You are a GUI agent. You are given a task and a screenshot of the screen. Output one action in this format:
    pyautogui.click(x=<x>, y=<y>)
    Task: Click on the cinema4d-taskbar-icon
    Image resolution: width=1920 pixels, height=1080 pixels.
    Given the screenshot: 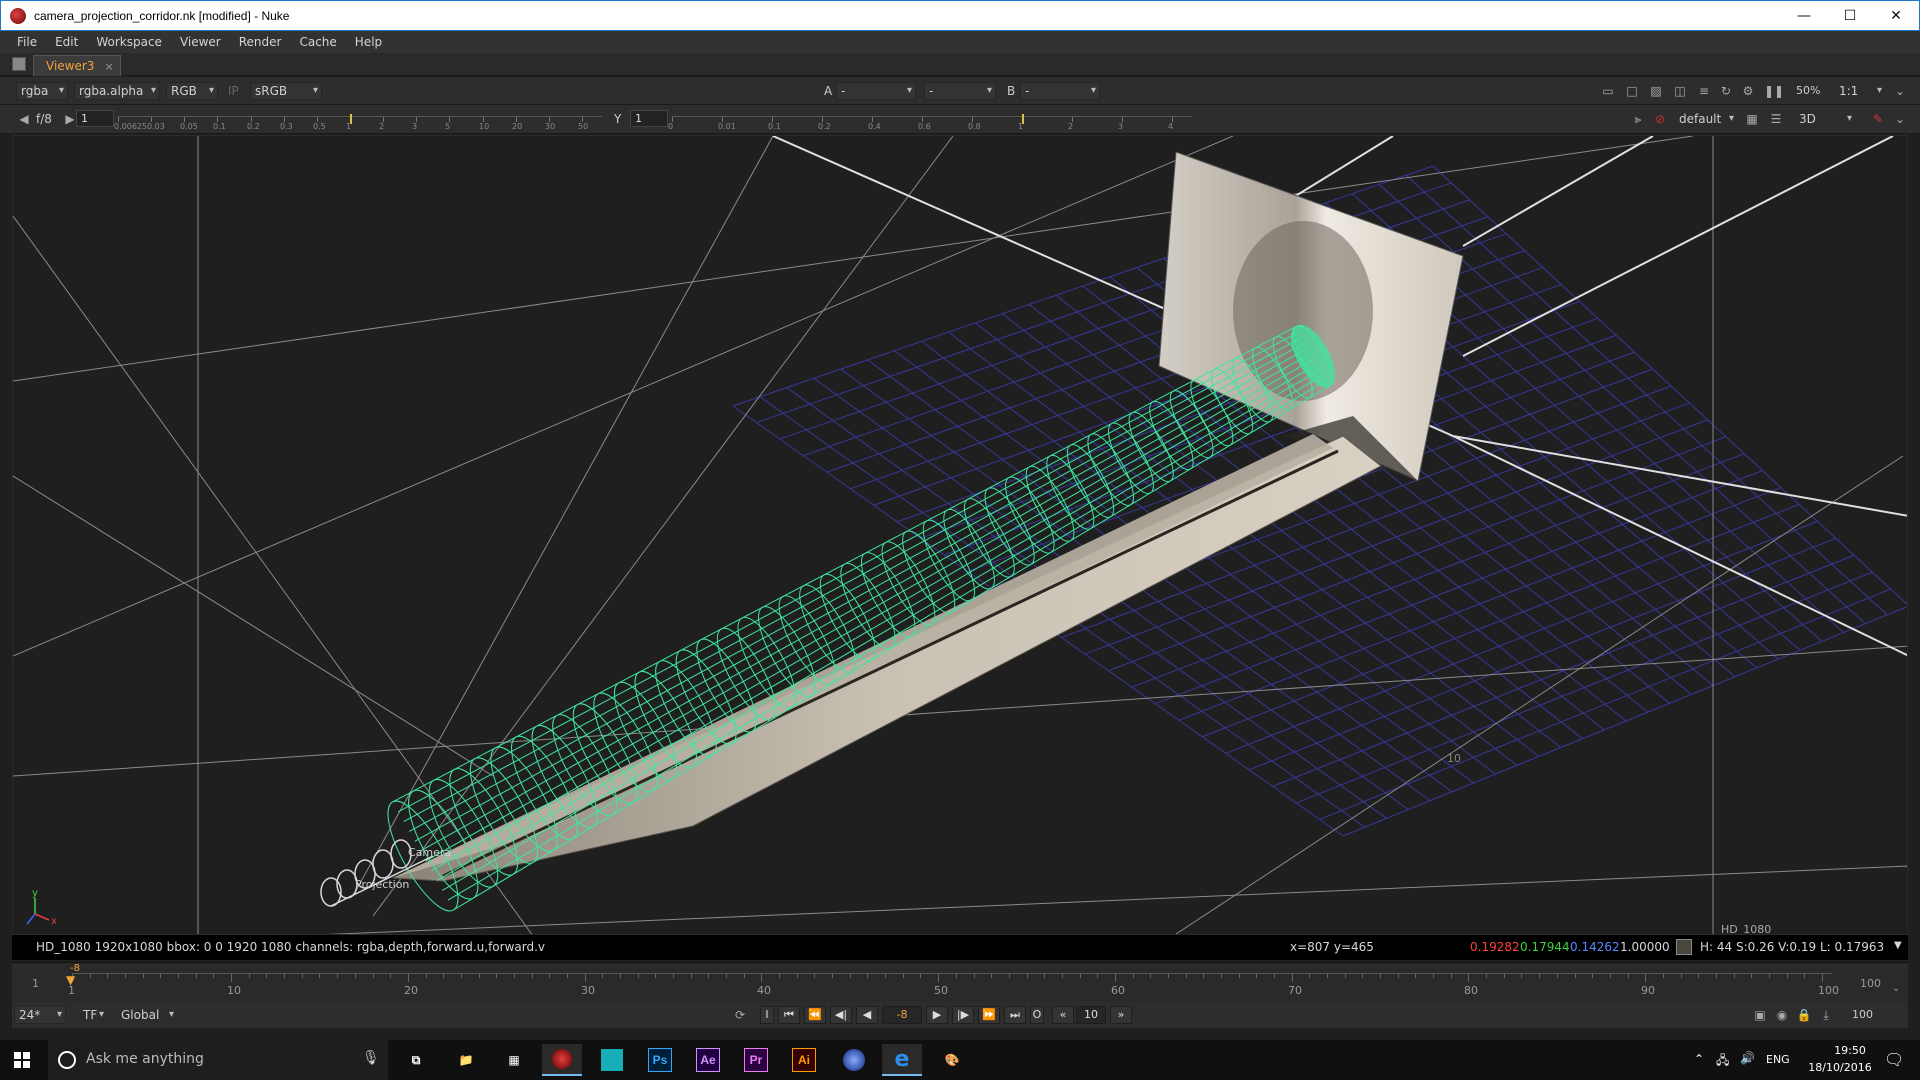 What is the action you would take?
    pyautogui.click(x=854, y=1060)
    